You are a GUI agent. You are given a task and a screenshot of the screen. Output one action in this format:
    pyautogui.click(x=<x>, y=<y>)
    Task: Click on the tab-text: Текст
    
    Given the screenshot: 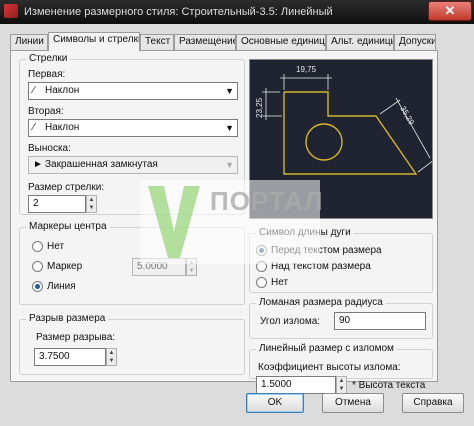 What is the action you would take?
    pyautogui.click(x=157, y=42)
    